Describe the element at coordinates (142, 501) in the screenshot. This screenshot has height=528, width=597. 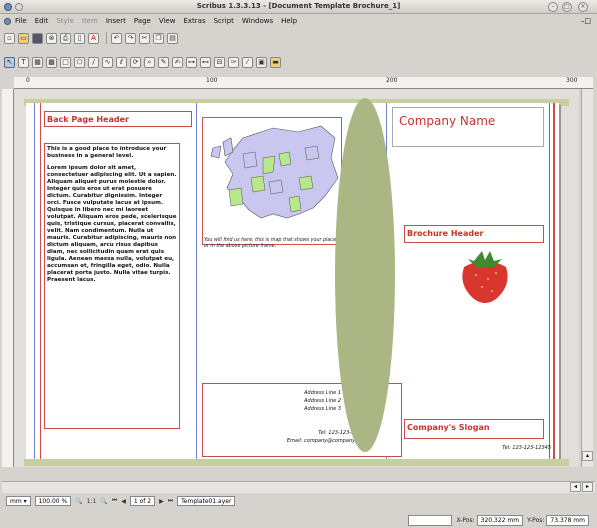
I see `page-selector: 1 of 2` at that location.